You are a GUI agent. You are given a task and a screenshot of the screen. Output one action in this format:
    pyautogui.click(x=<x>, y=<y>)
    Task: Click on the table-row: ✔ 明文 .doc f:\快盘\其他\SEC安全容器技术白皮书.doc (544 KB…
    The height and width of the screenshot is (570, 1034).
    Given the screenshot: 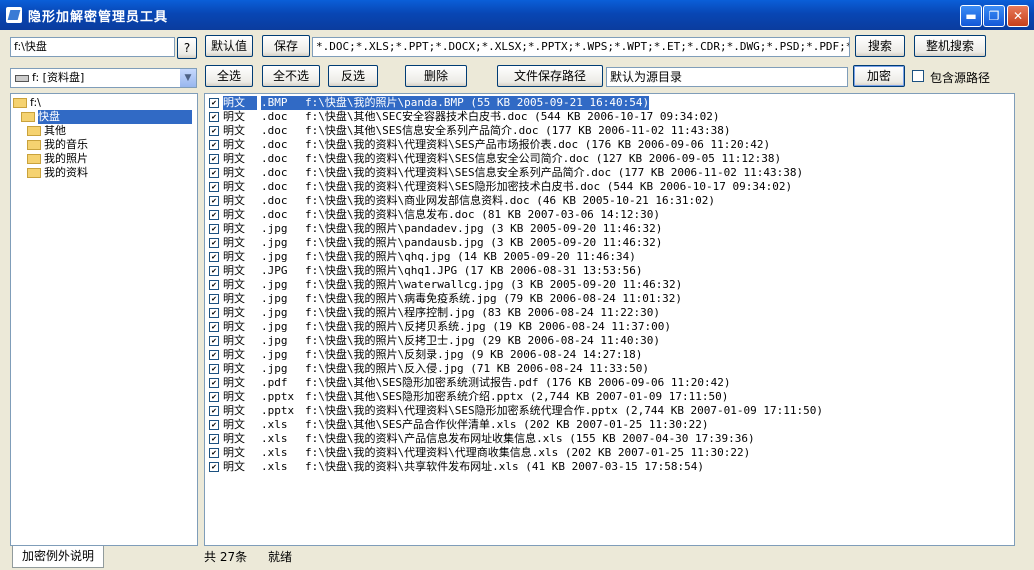 What is the action you would take?
    pyautogui.click(x=464, y=117)
    